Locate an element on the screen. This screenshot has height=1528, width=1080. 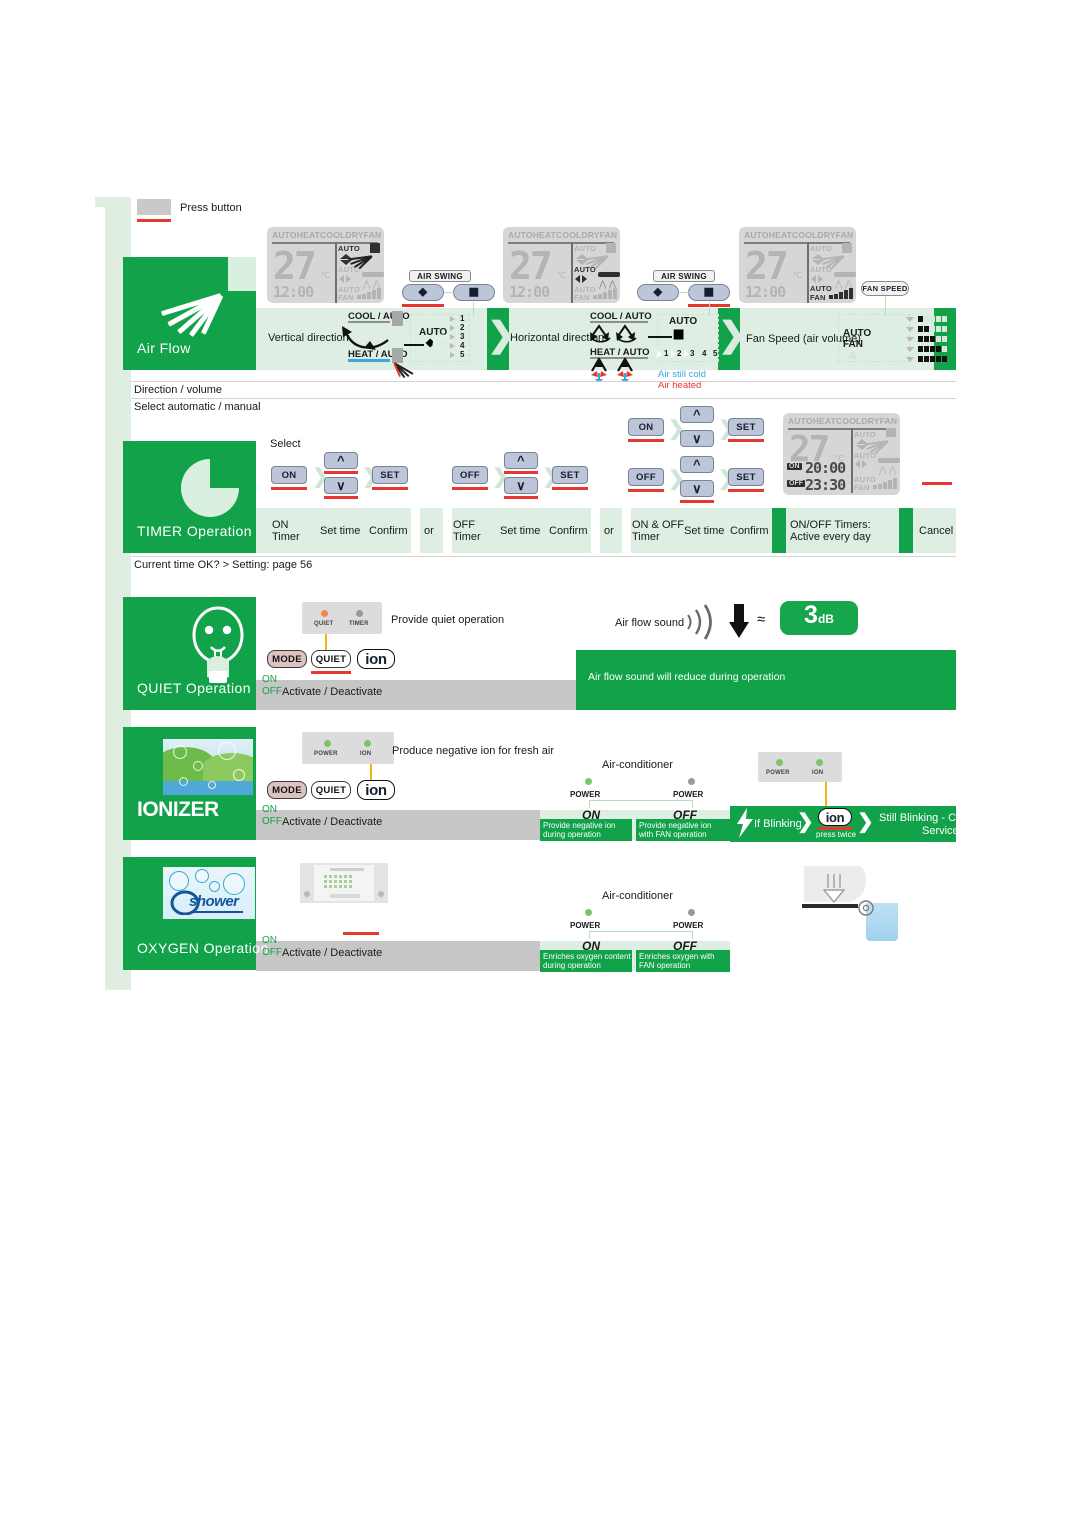
fan-speed-button: FAN SPEED is located at coordinates (885, 288).